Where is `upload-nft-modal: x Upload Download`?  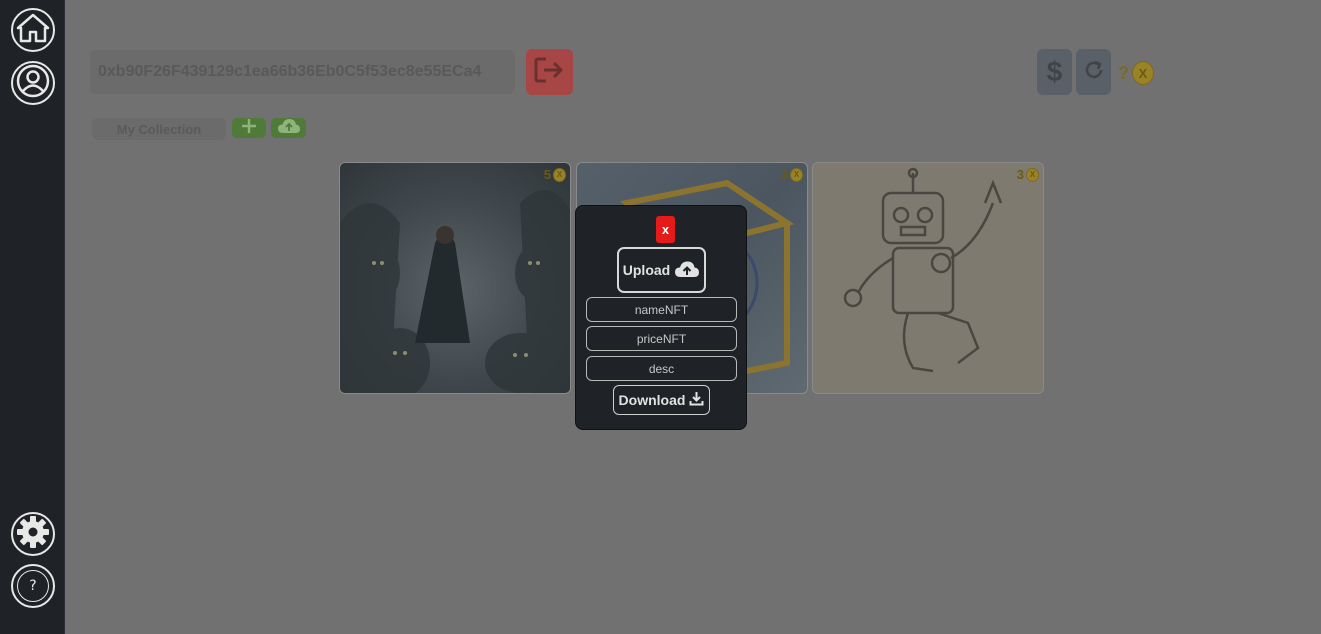
upload-nft-modal: x Upload Download is located at coordinates (661, 317).